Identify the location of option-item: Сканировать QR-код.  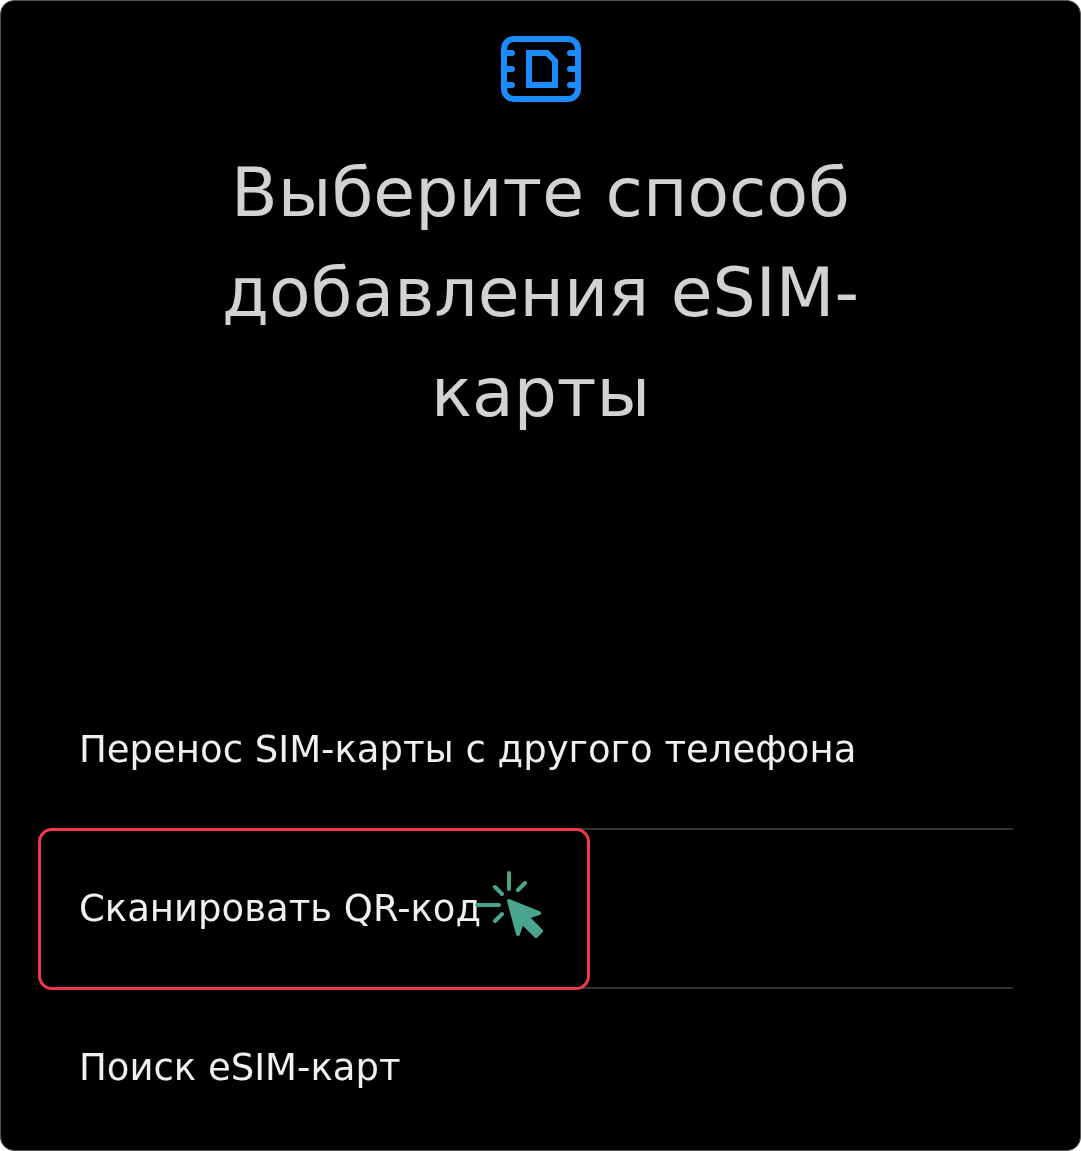
(314, 908).